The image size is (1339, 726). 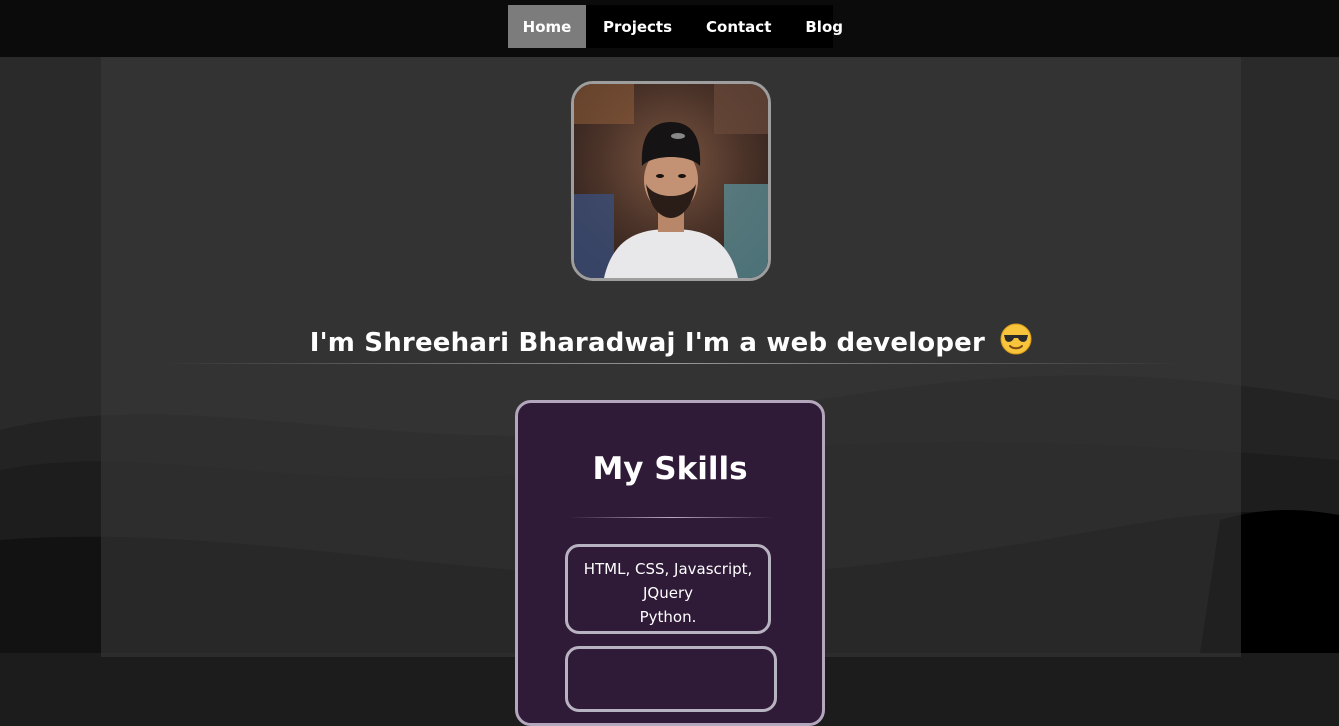 What do you see at coordinates (547, 26) in the screenshot?
I see `nav-home: Home` at bounding box center [547, 26].